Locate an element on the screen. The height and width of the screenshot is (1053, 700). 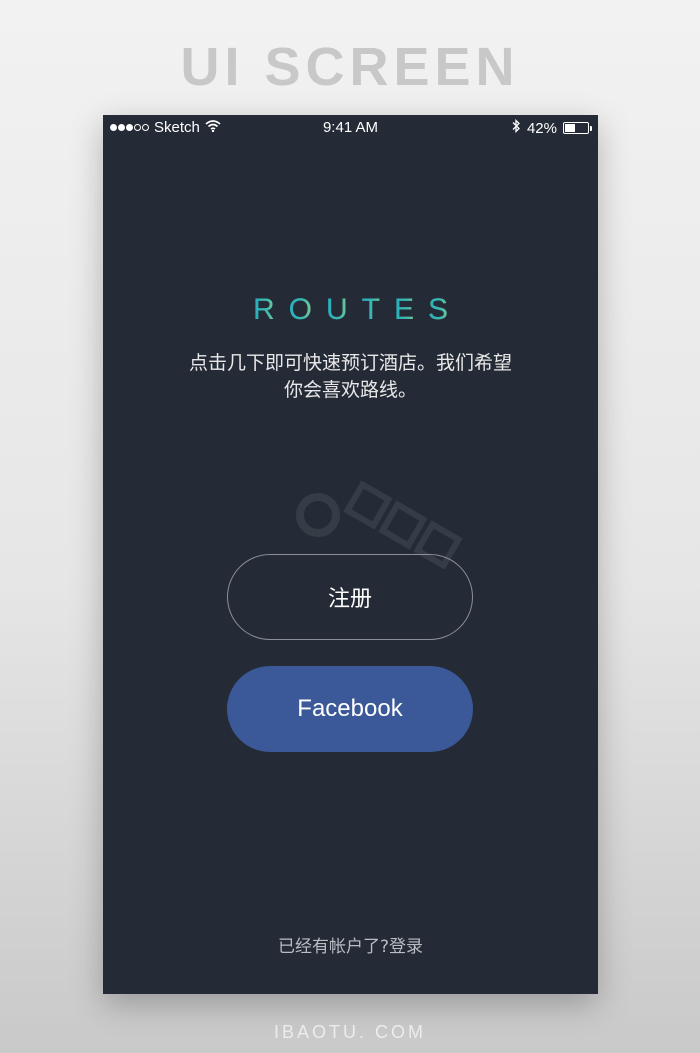
status-right: 42% is located at coordinates (551, 127).